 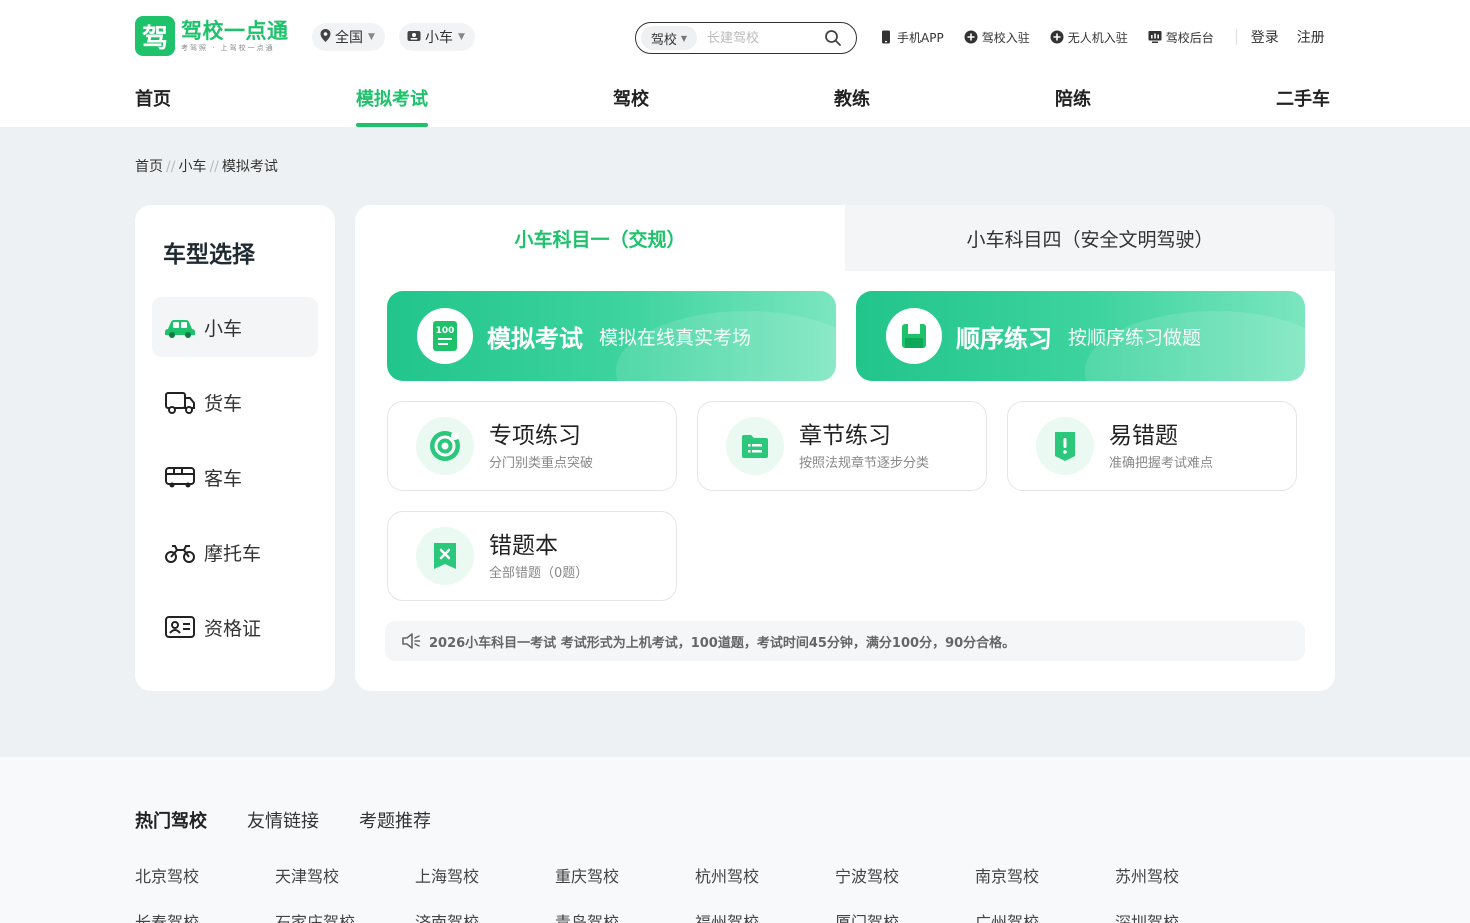 I want to click on school-admin-link: 驾校后台, so click(x=1181, y=37).